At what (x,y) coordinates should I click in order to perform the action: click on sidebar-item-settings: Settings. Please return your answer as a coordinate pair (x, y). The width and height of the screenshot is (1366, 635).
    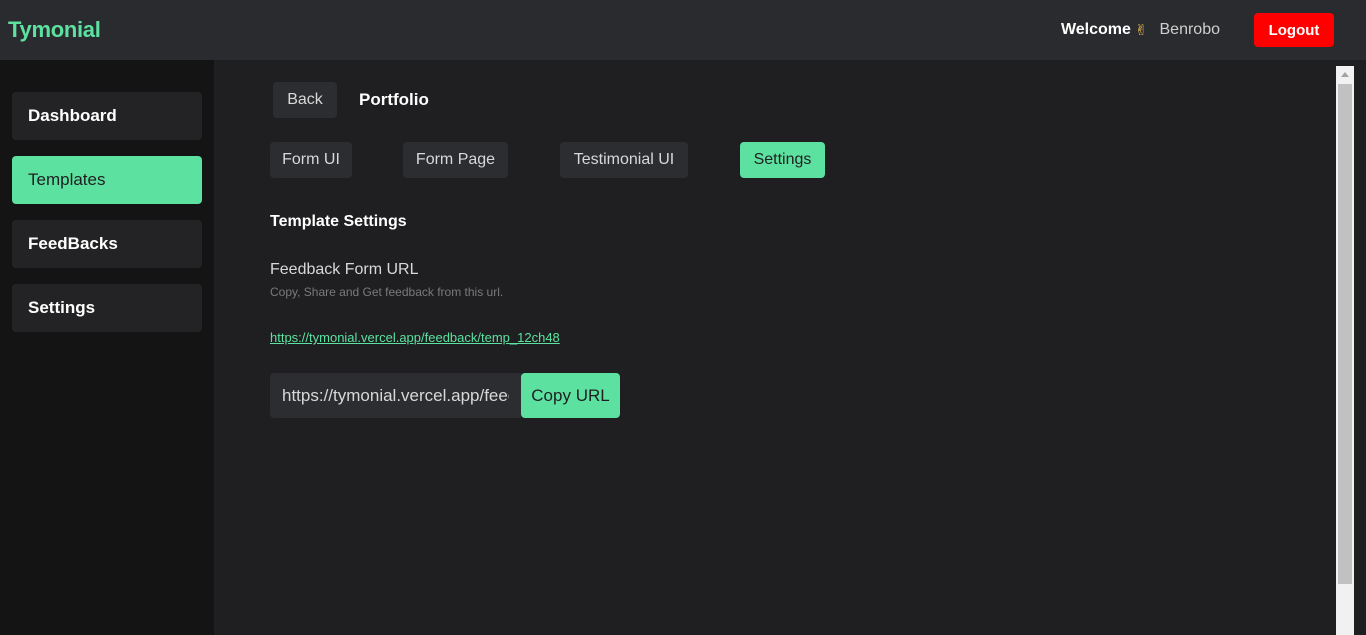
    Looking at the image, I should click on (107, 308).